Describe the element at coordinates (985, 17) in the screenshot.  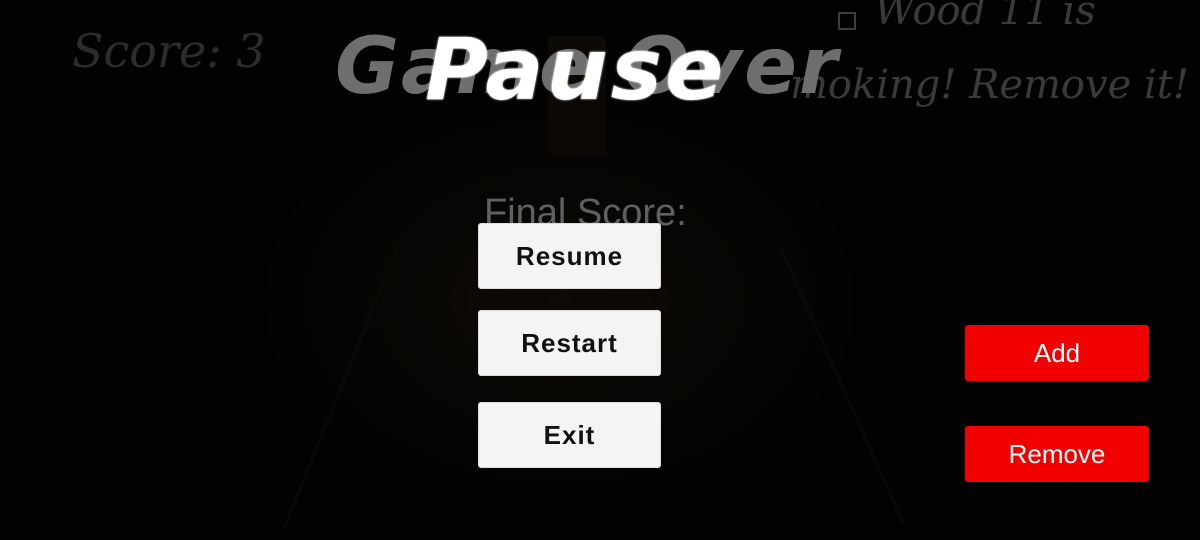
I see `task-text-line-1: Wood 11 is` at that location.